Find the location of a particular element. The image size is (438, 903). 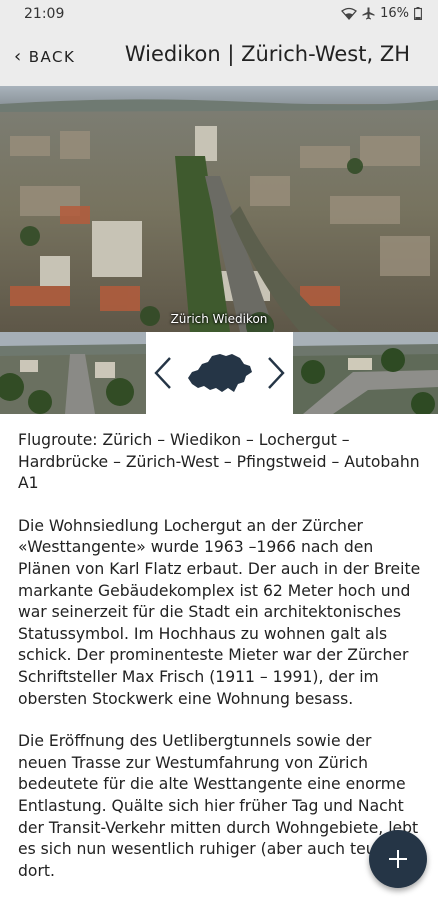

chevron-right-icon is located at coordinates (276, 373).